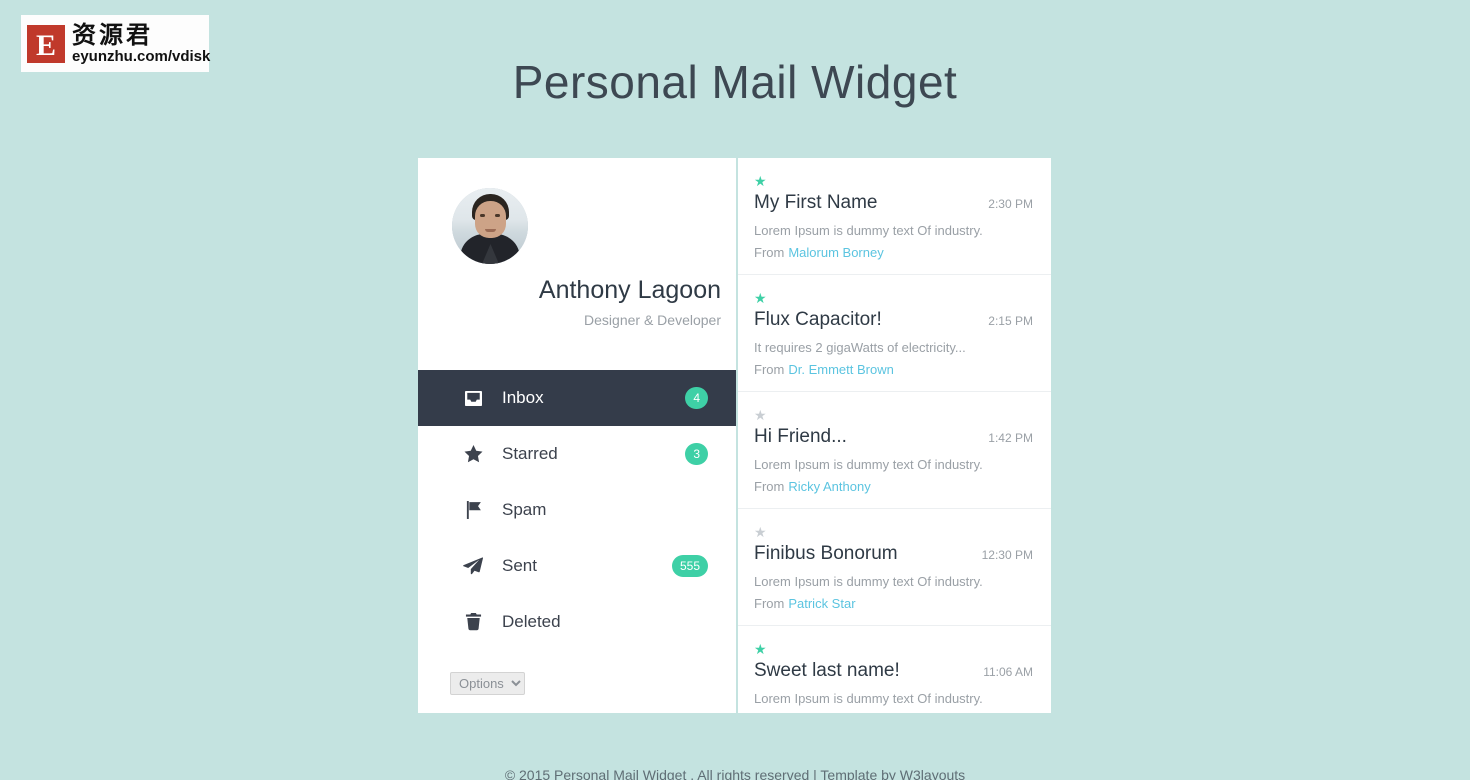  I want to click on sidebar-item-starred: Starred 3, so click(577, 454).